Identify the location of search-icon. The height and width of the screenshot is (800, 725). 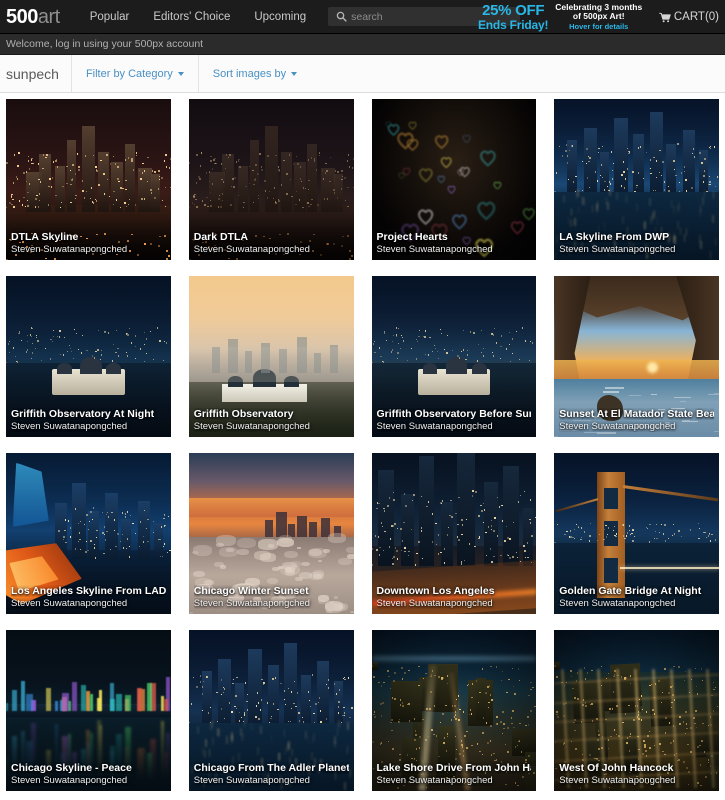
(341, 16).